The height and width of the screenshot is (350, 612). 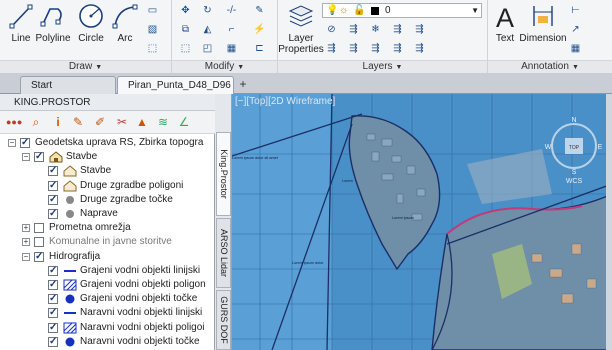 What do you see at coordinates (223, 253) in the screenshot?
I see `side-tab-arso-lidar: ARSO Lidar` at bounding box center [223, 253].